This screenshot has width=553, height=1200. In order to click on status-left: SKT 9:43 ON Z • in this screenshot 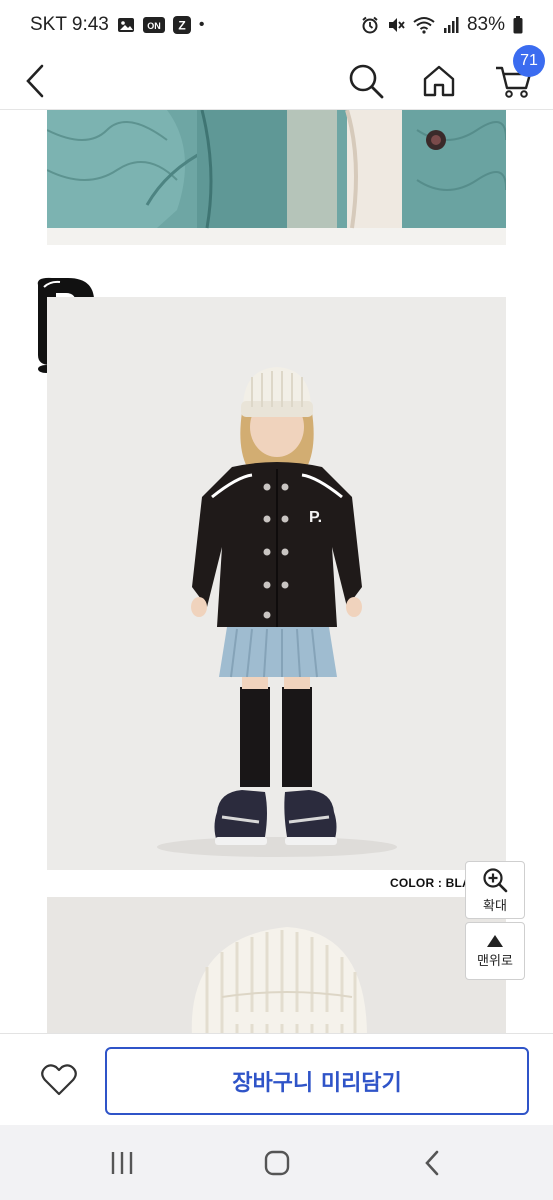, I will do `click(117, 25)`.